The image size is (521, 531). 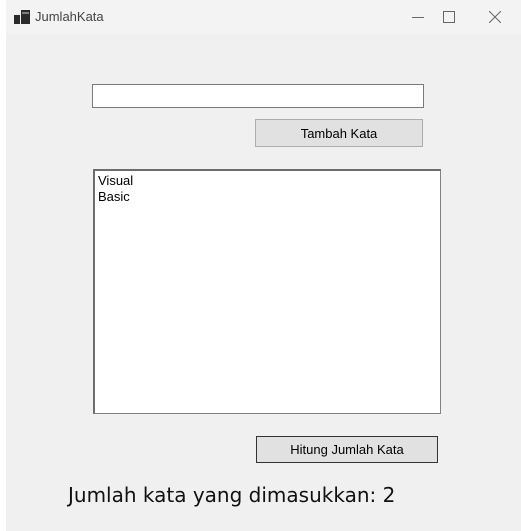 What do you see at coordinates (232, 495) in the screenshot?
I see `word-count-result: Jumlah kata yang dimasukkan: 2` at bounding box center [232, 495].